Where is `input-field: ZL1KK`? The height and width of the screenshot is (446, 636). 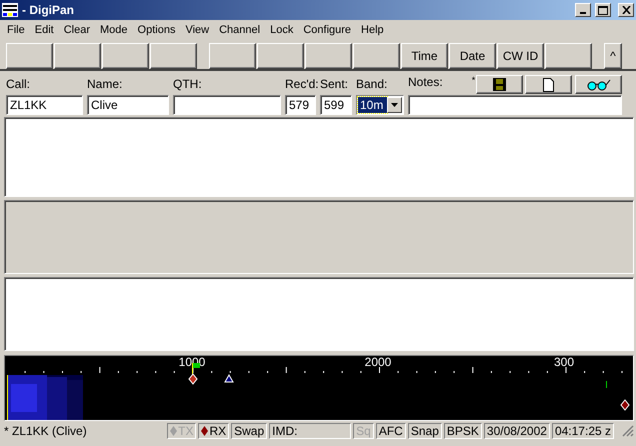
input-field: ZL1KK is located at coordinates (44, 105).